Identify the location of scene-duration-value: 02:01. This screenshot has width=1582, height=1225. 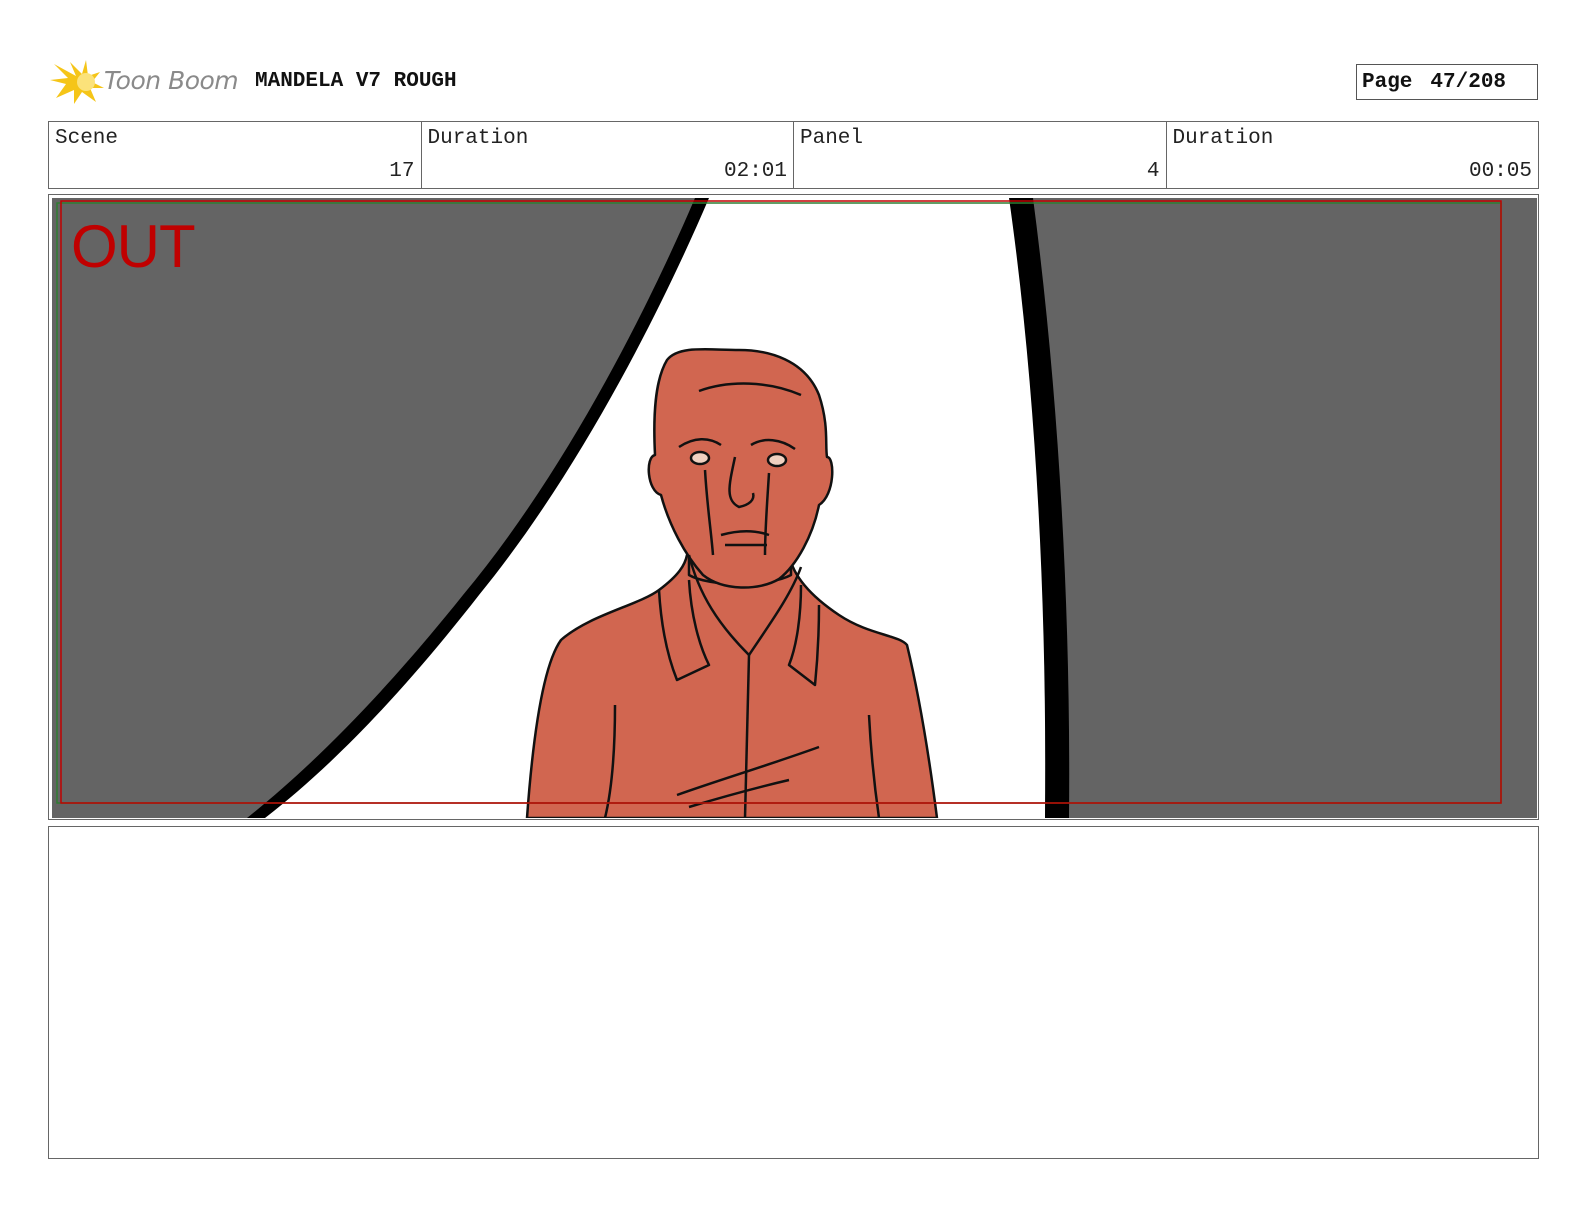
(755, 171).